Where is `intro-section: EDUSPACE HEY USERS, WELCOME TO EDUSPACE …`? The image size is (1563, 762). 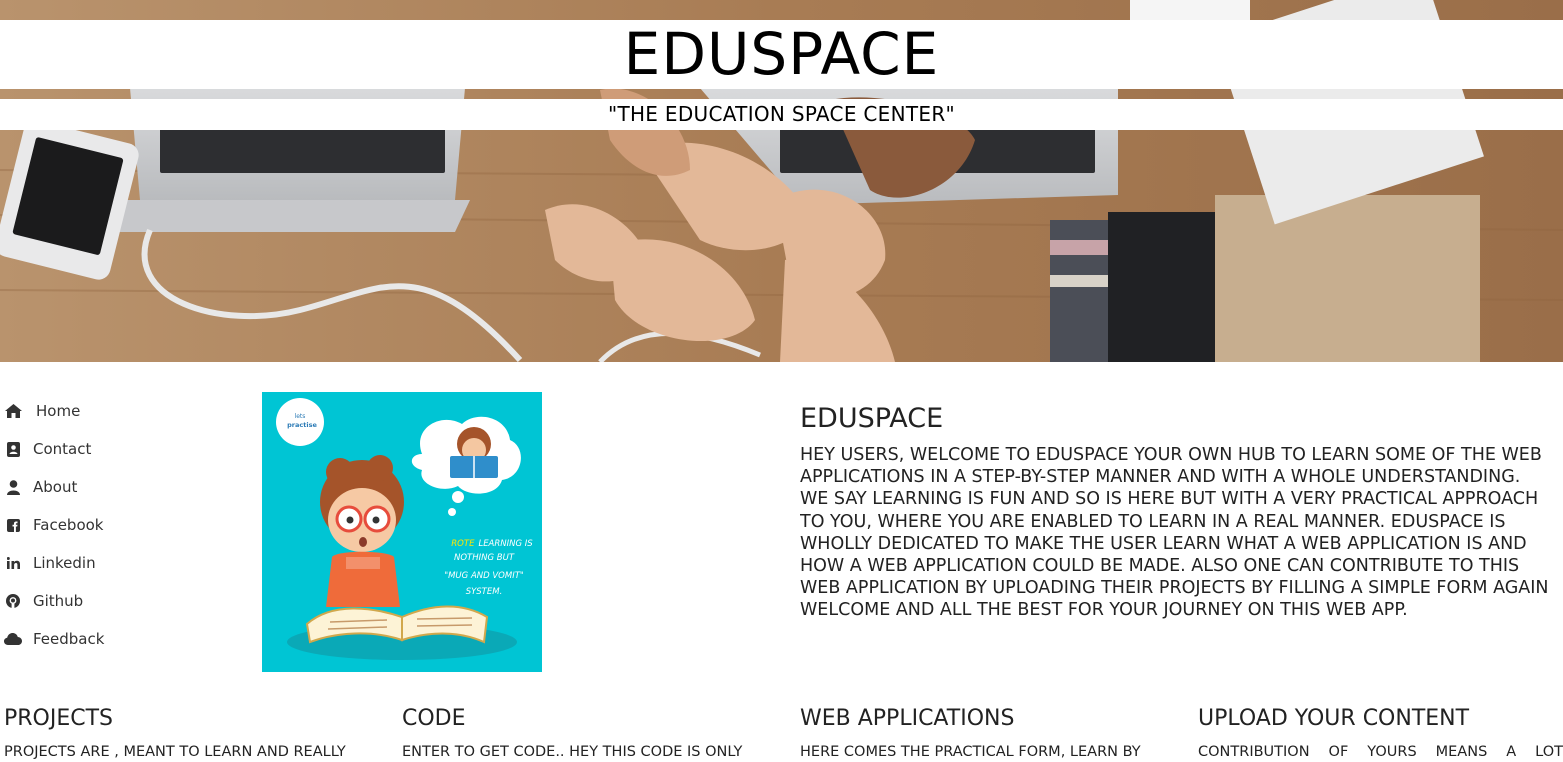
intro-section: EDUSPACE HEY USERS, WELCOME TO EDUSPACE … is located at coordinates (1181, 512).